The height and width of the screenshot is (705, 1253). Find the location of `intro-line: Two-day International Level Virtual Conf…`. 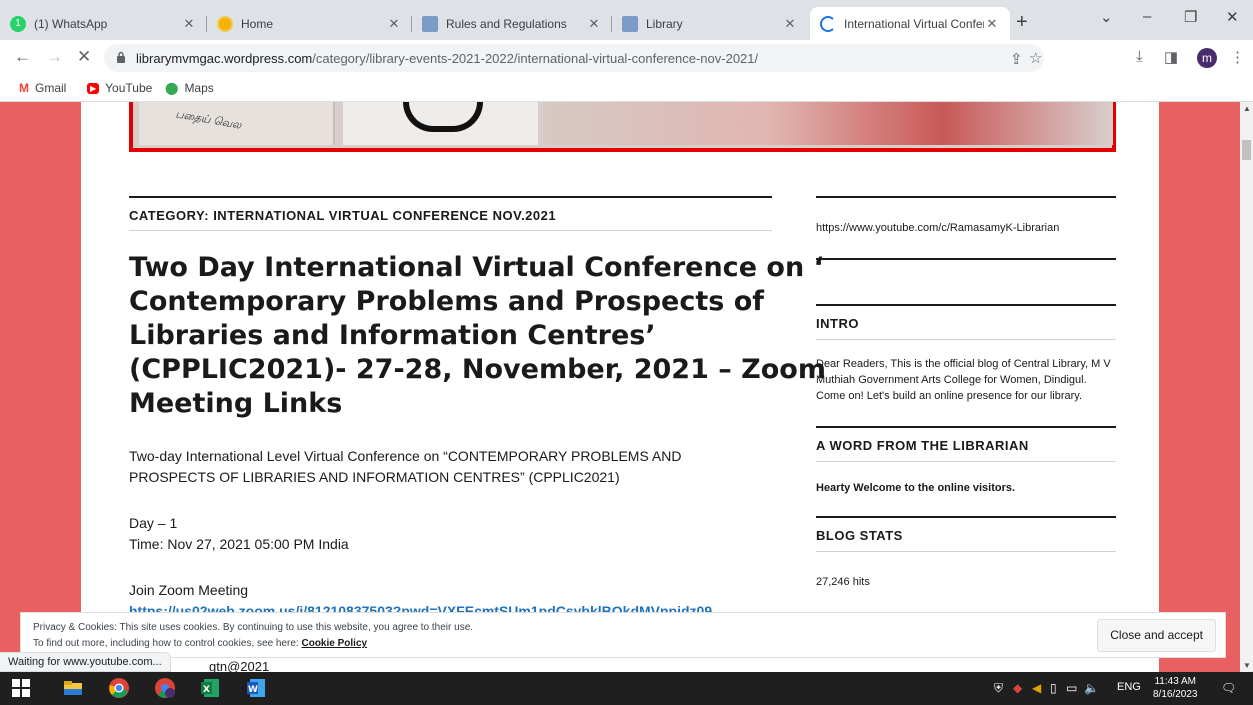

intro-line: Two-day International Level Virtual Conf… is located at coordinates (405, 456).